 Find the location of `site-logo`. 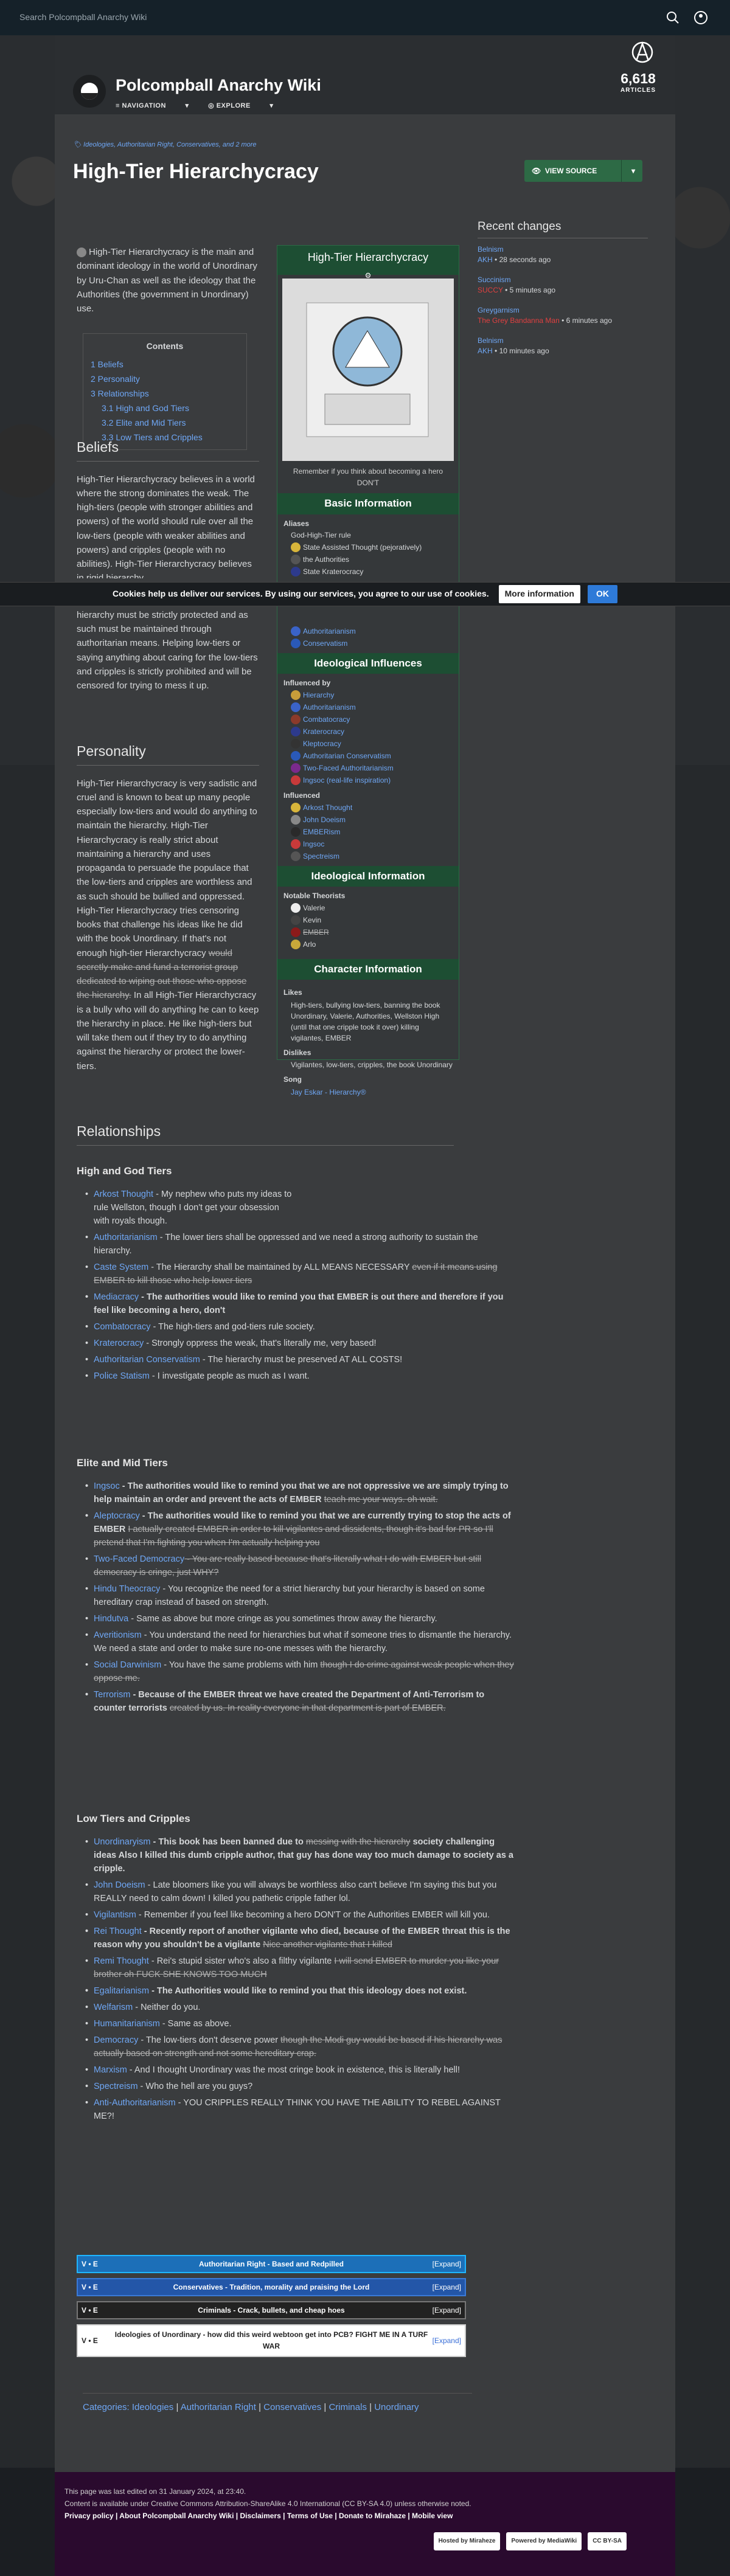

site-logo is located at coordinates (89, 91).